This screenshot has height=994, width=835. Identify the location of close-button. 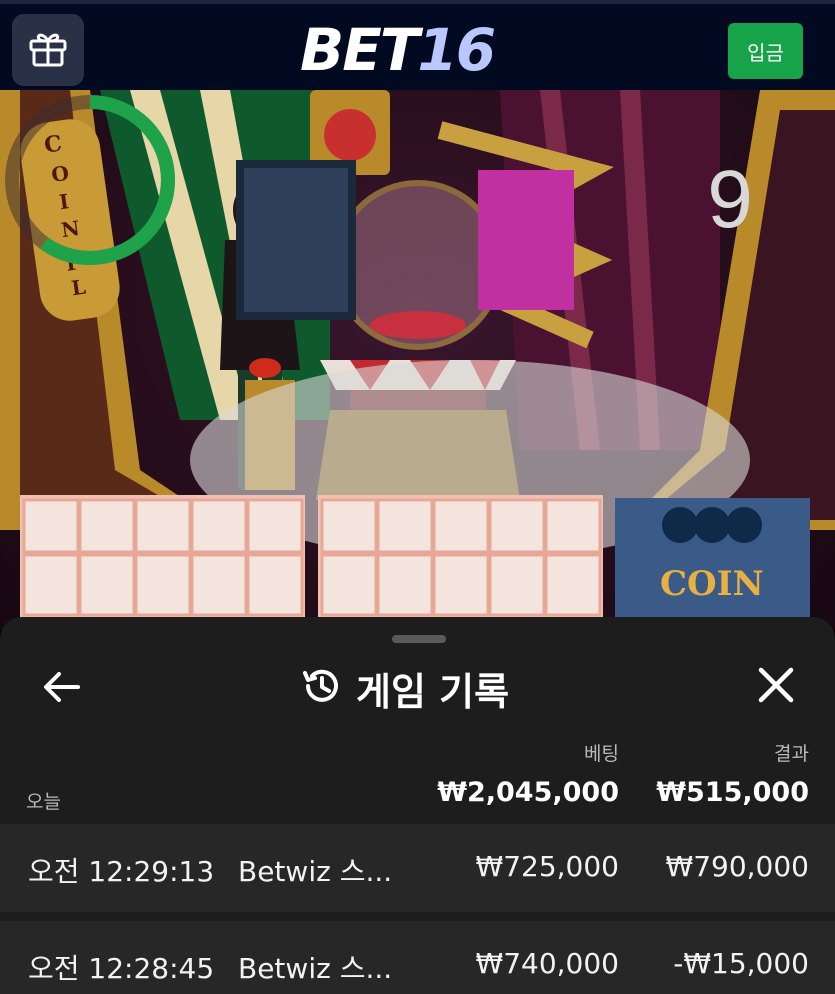
(776, 687).